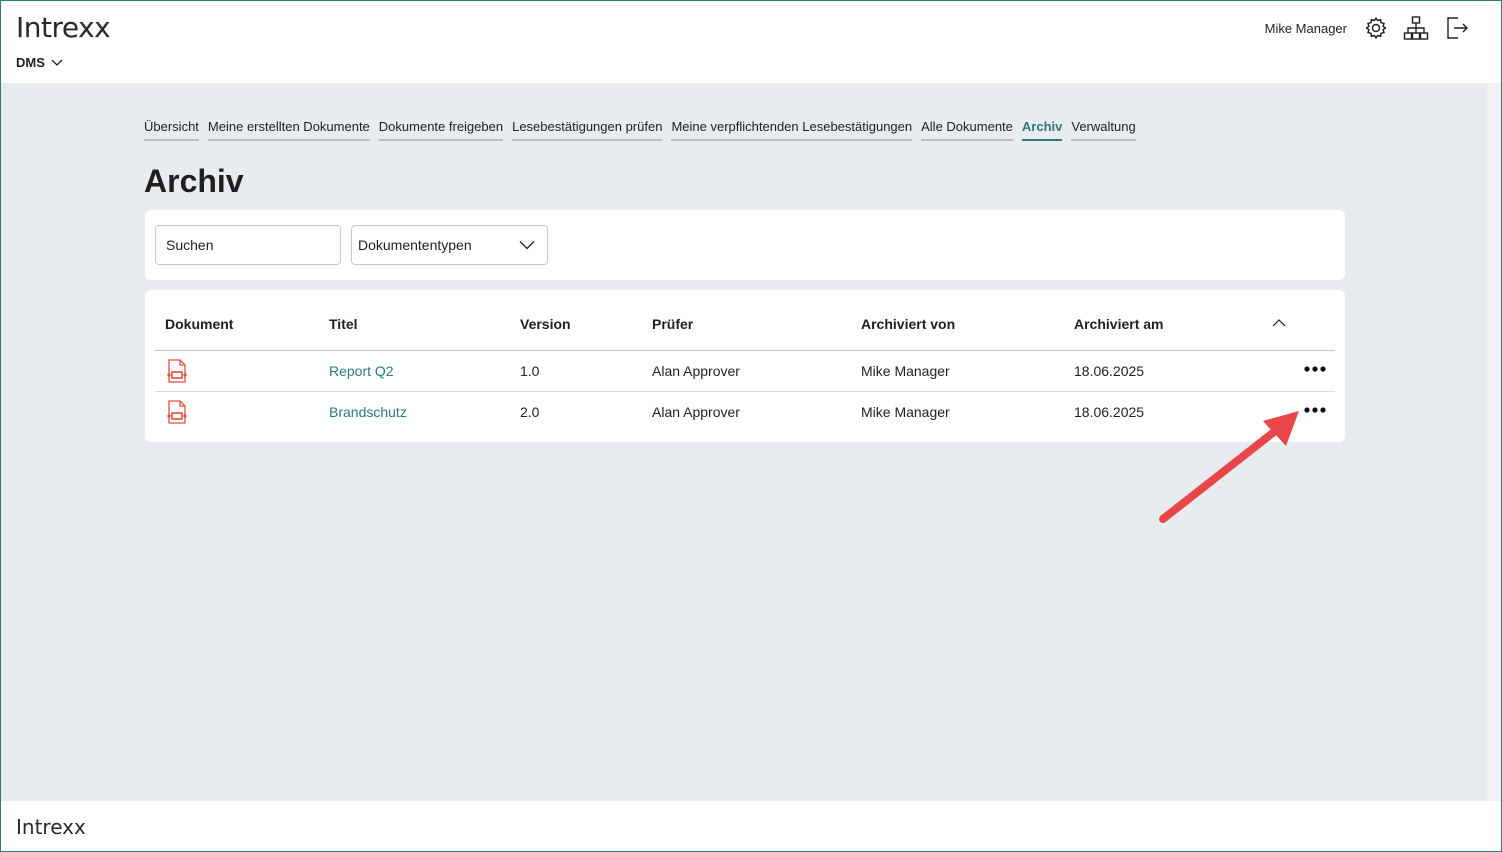 The width and height of the screenshot is (1502, 852). Describe the element at coordinates (751, 826) in the screenshot. I see `app-footer: Intrexx` at that location.